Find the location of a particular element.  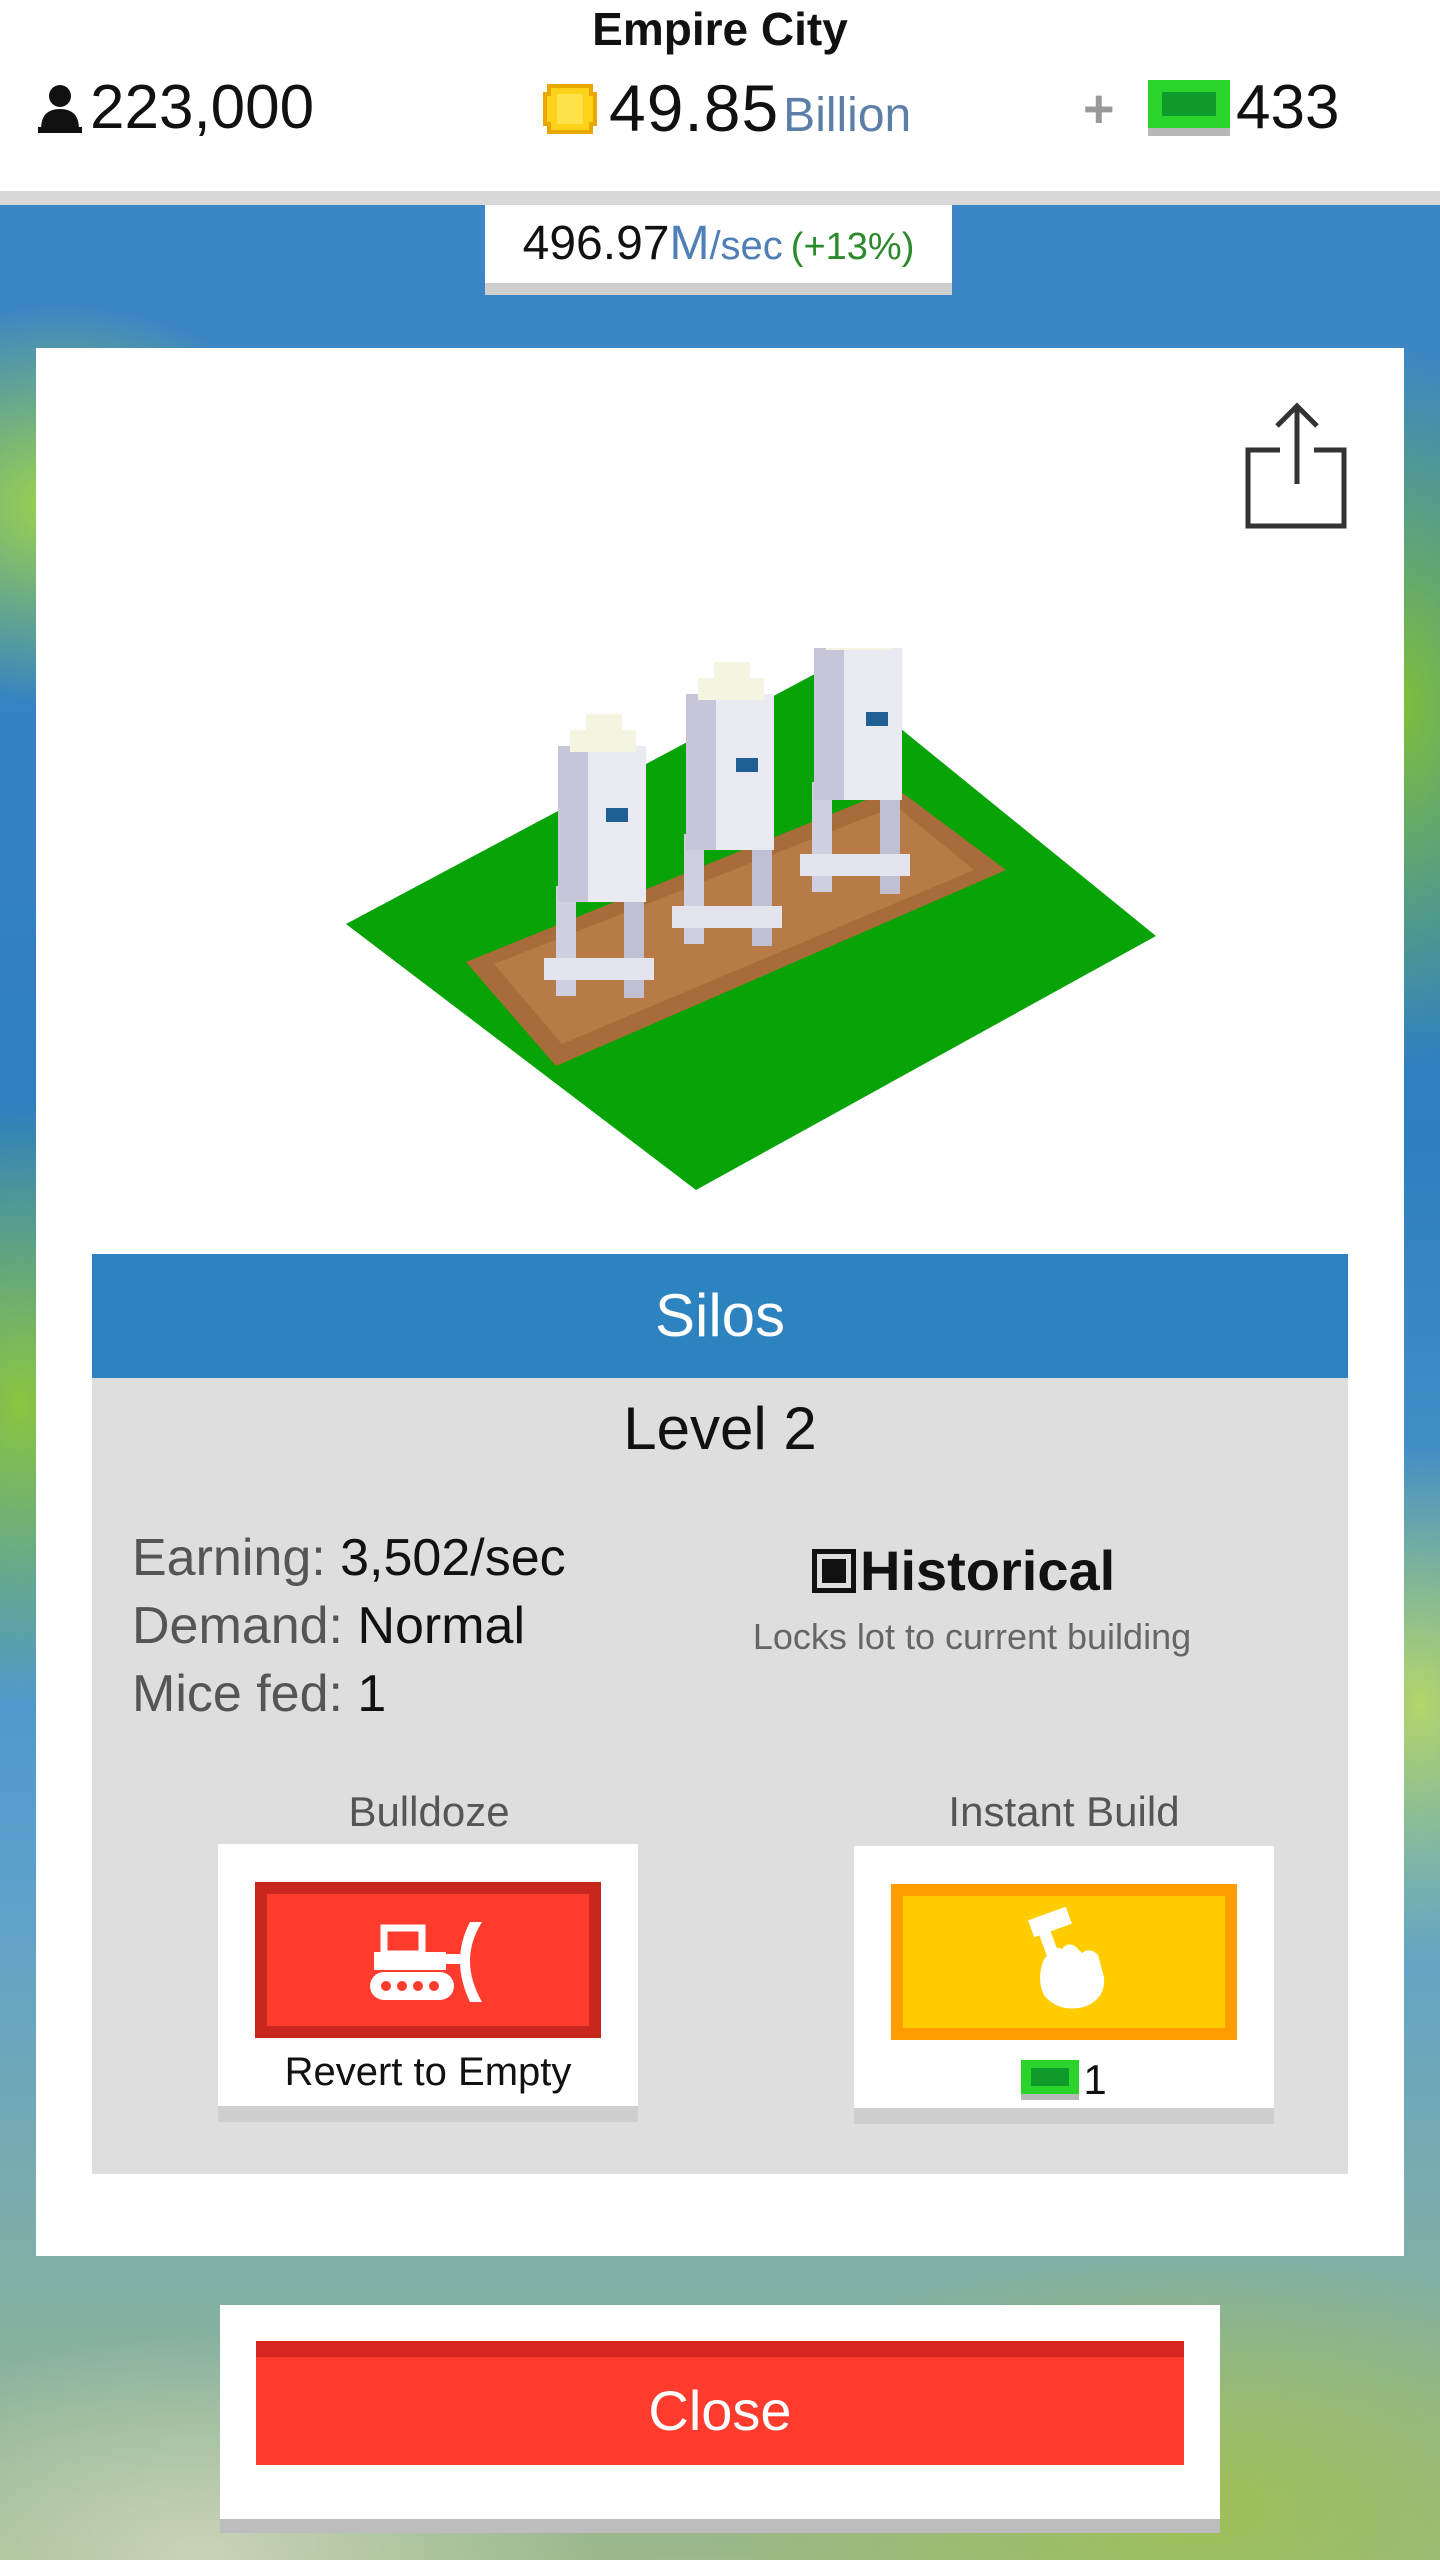

income-rate-per: /sec is located at coordinates (746, 246).